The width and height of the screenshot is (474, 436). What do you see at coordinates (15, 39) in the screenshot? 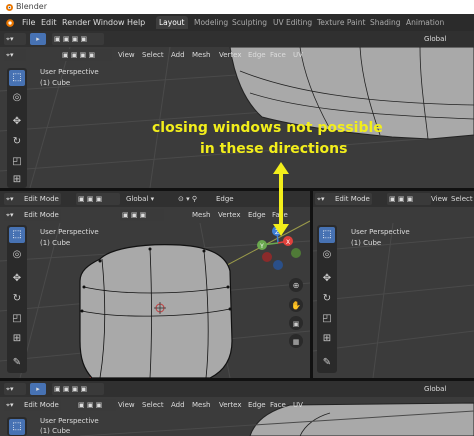
I see `editor-type-dropdown: ⌖▾` at bounding box center [15, 39].